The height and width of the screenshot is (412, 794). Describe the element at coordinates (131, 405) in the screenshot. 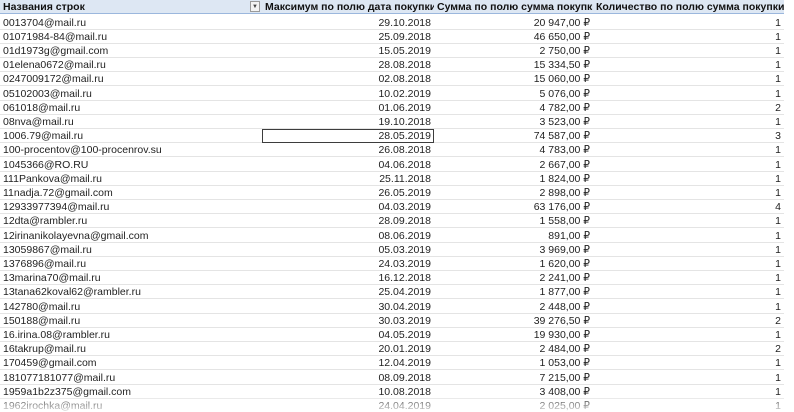

I see `row-label-cell: 1962irochka@mail.ru` at that location.